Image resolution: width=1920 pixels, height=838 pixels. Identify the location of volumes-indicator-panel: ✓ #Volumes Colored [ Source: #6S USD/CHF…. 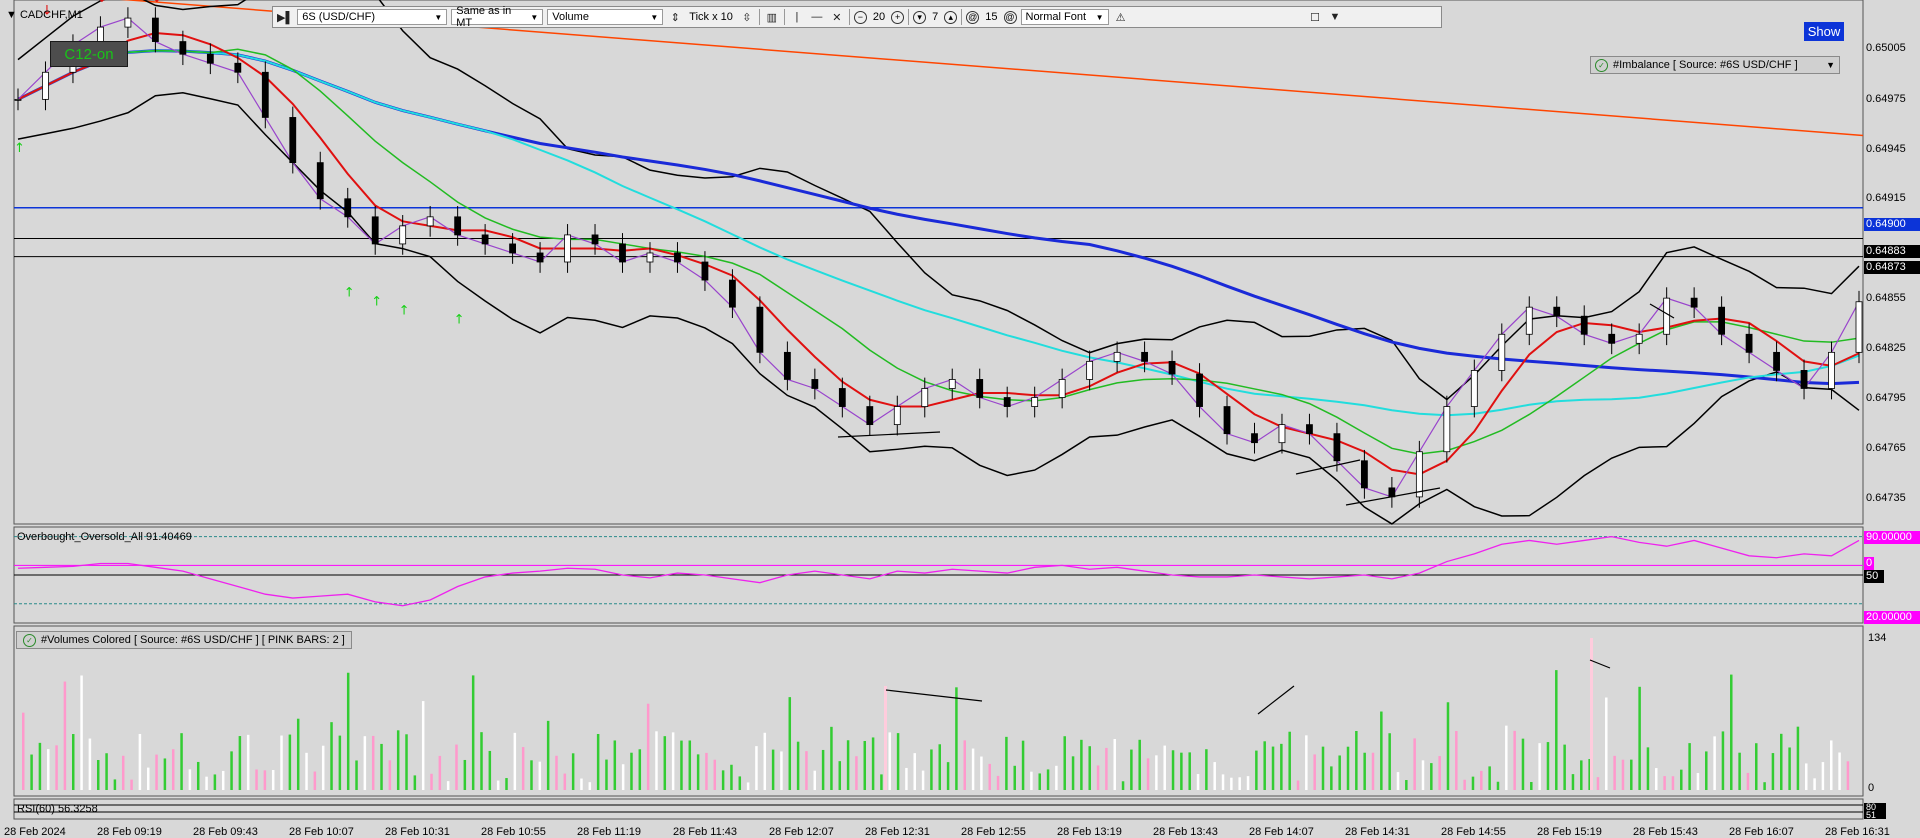
(184, 640).